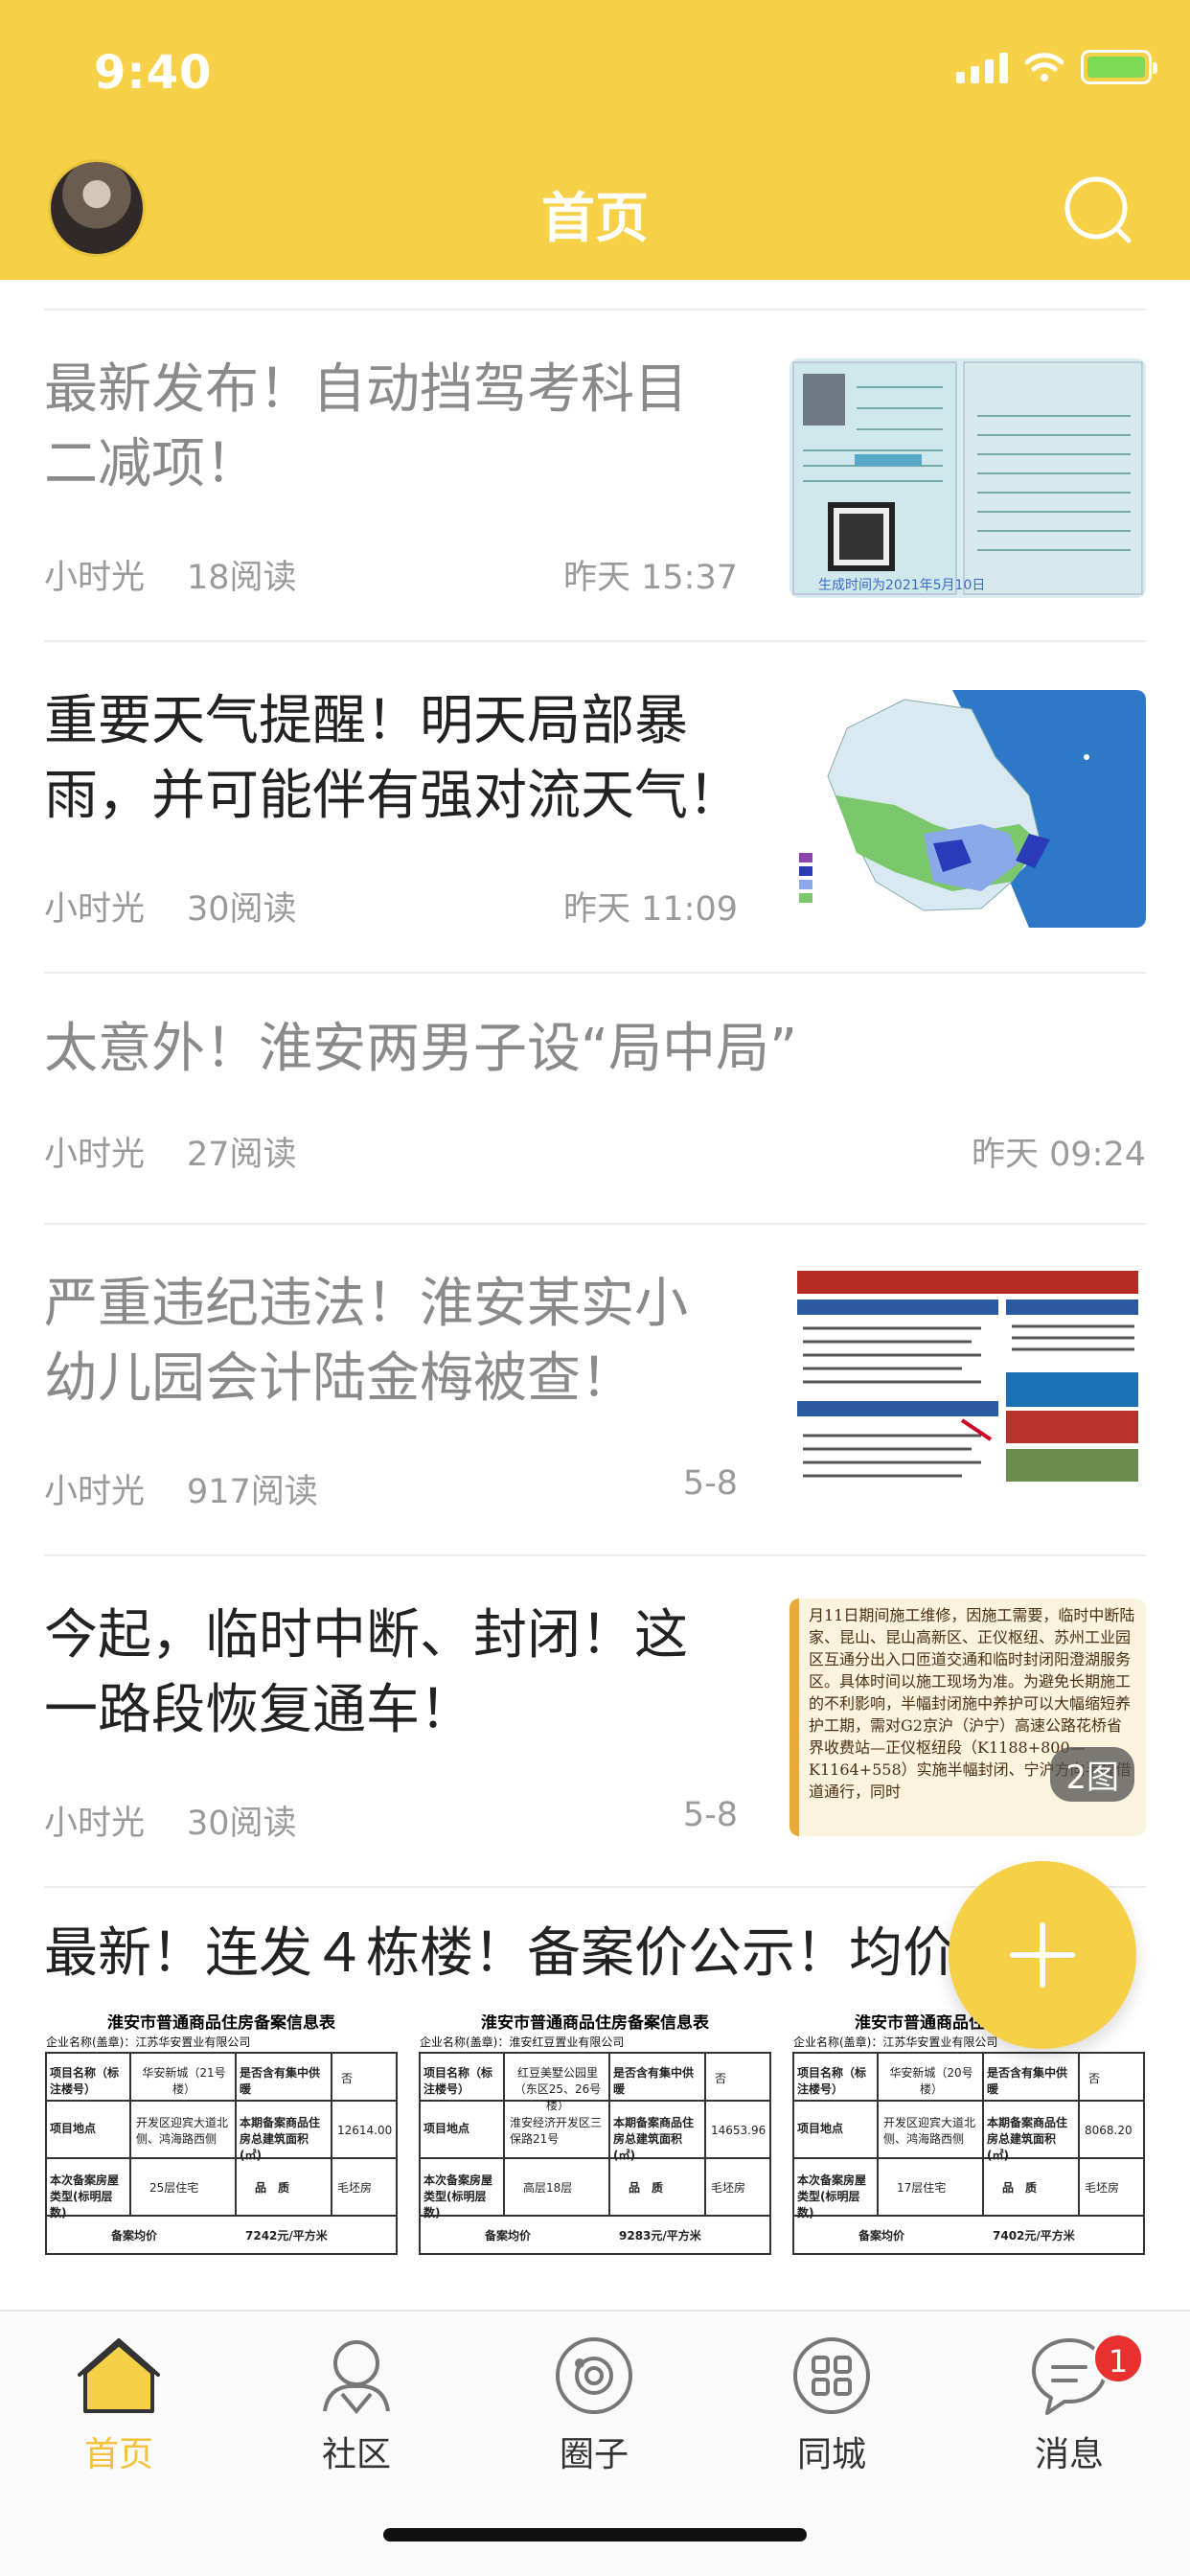  I want to click on tab-label: 消息, so click(1069, 2454).